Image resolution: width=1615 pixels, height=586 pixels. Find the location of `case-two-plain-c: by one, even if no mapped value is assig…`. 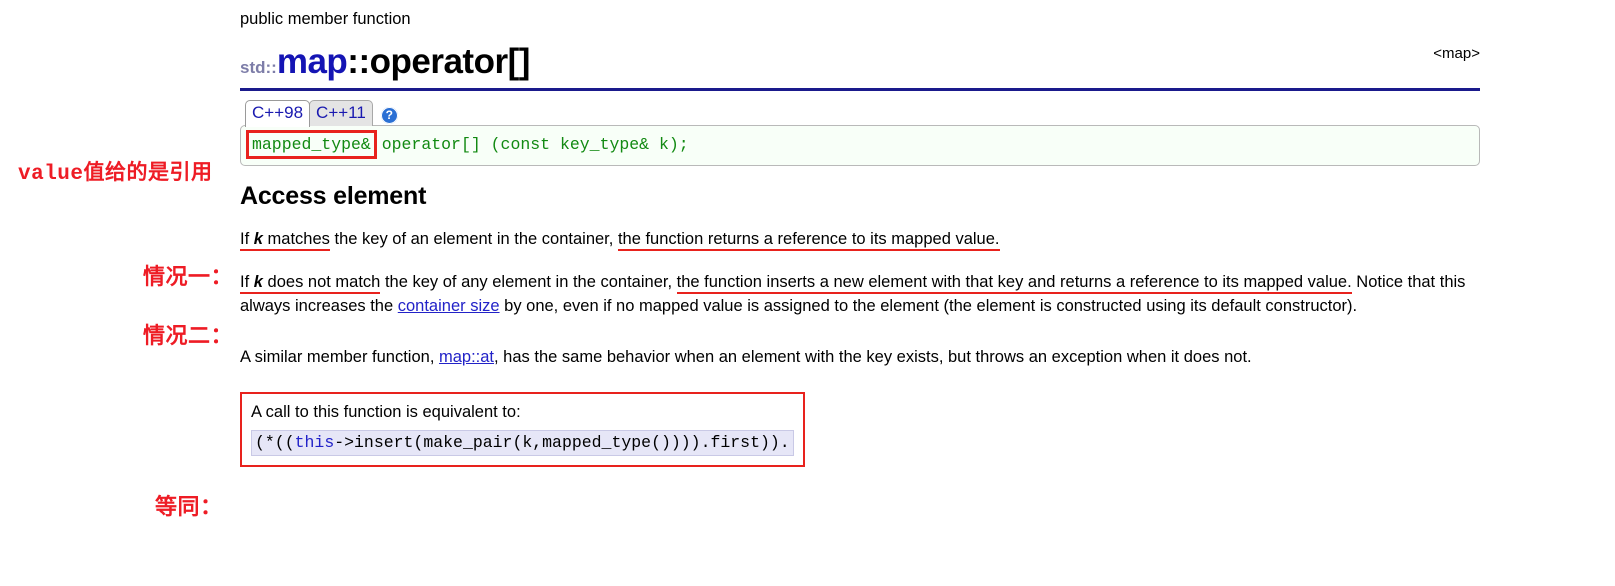

case-two-plain-c: by one, even if no mapped value is assig… is located at coordinates (928, 306).